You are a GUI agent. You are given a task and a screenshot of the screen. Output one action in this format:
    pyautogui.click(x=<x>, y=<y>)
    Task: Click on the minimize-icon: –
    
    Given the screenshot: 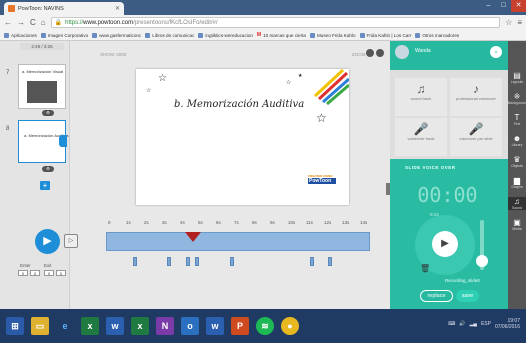 What is the action you would take?
    pyautogui.click(x=488, y=6)
    